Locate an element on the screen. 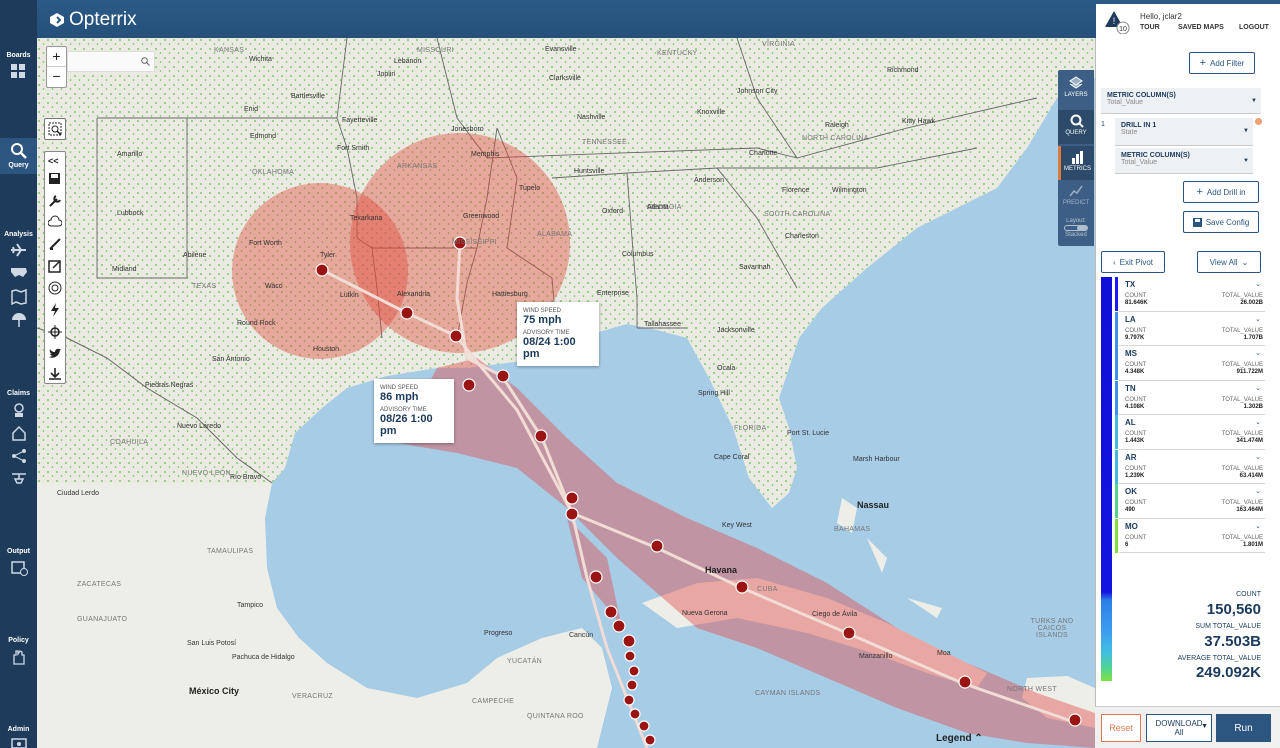 The image size is (1280, 748). zoom-in-button: + is located at coordinates (56, 57).